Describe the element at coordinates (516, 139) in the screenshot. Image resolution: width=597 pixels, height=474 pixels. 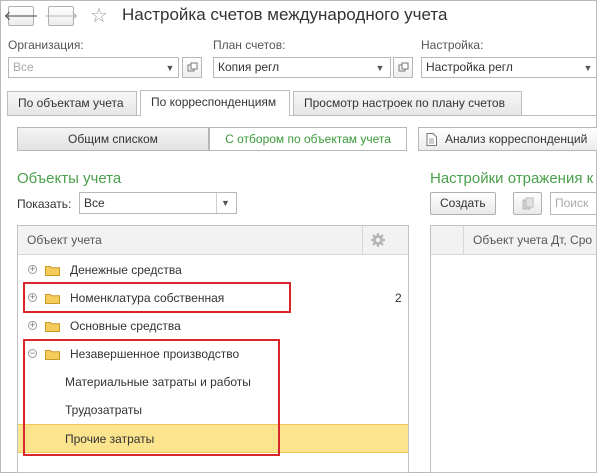
I see `analysis-label: Анализ корреспонденций` at that location.